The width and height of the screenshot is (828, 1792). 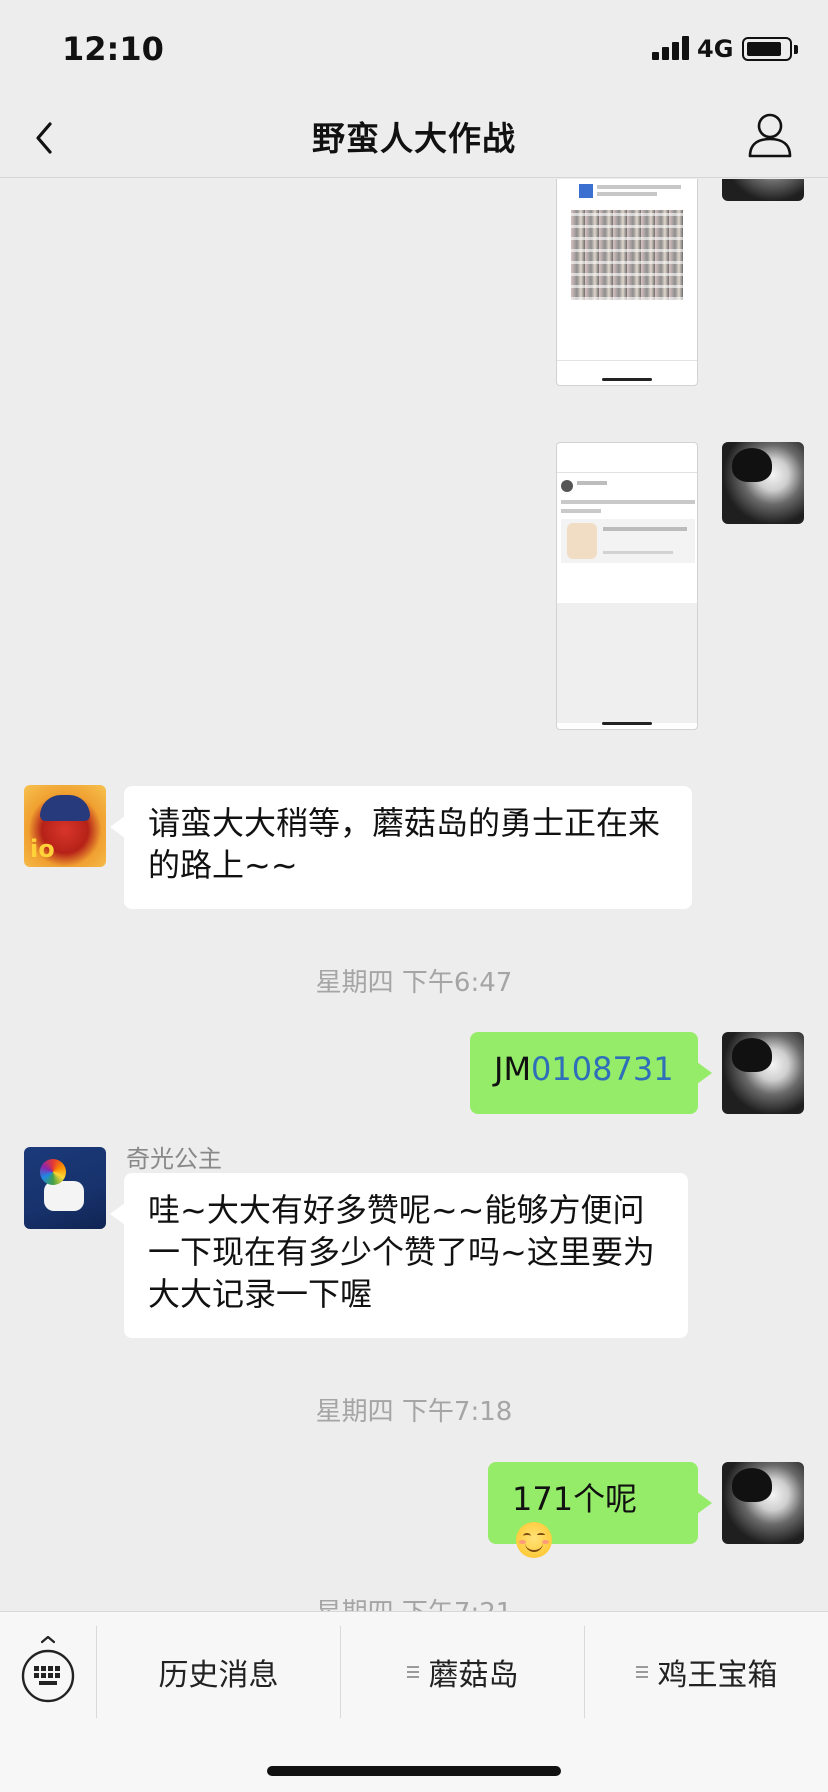 I want to click on chat-title: 野蛮人大作战, so click(x=414, y=138).